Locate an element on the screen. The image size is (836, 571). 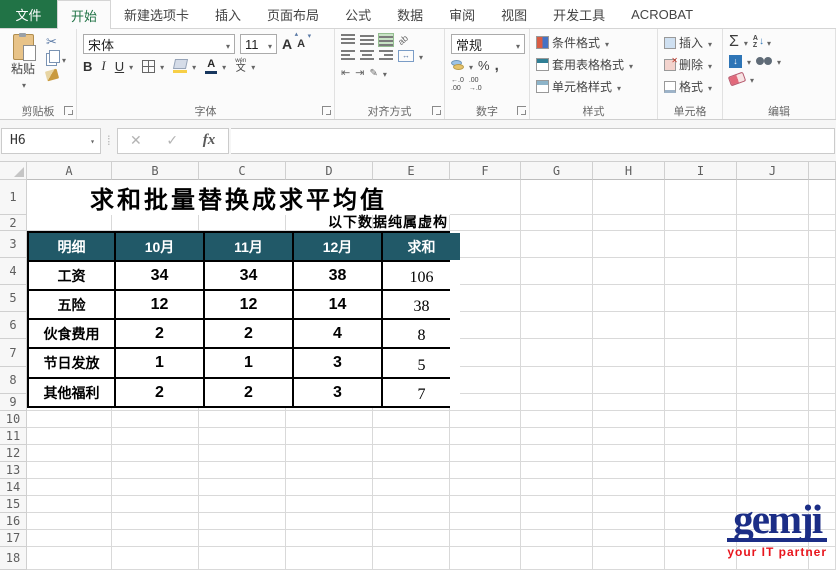
column-header-I: I is located at coordinates (701, 171).